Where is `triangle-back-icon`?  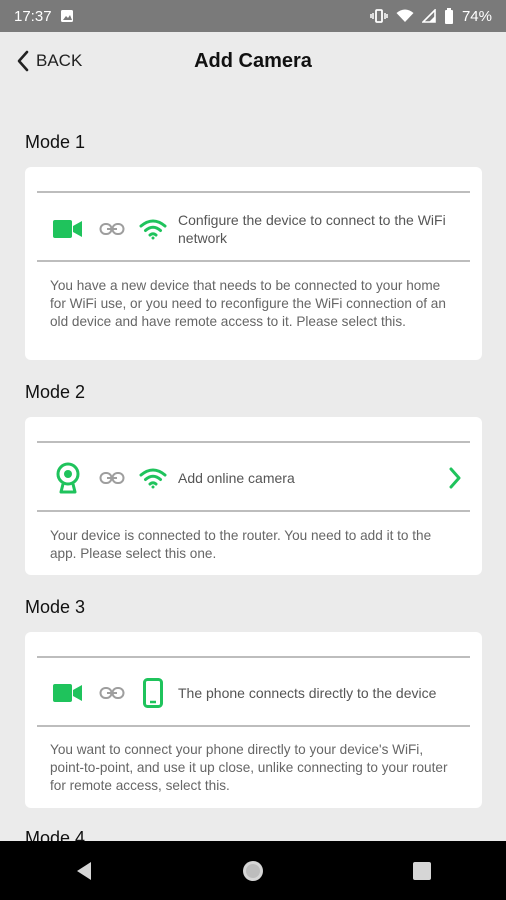 triangle-back-icon is located at coordinates (84, 870).